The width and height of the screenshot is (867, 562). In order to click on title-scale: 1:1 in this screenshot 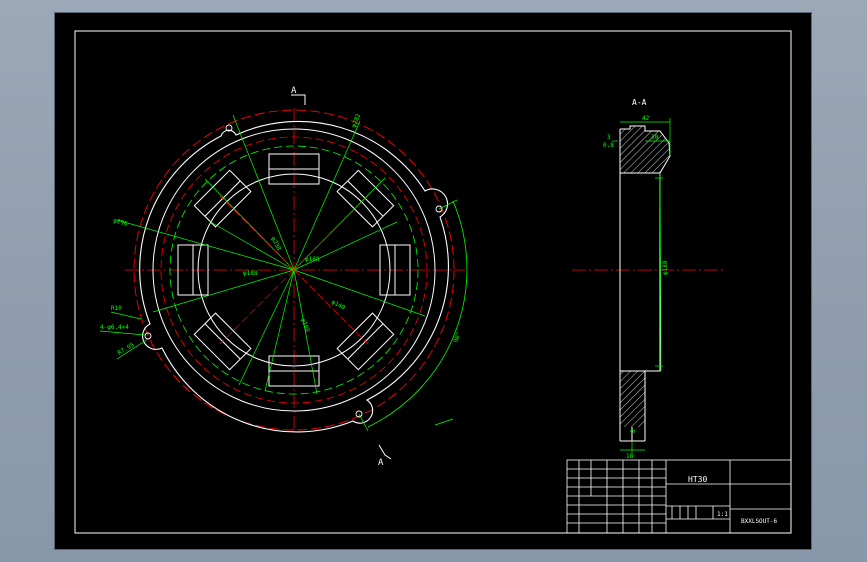, I will do `click(722, 514)`.